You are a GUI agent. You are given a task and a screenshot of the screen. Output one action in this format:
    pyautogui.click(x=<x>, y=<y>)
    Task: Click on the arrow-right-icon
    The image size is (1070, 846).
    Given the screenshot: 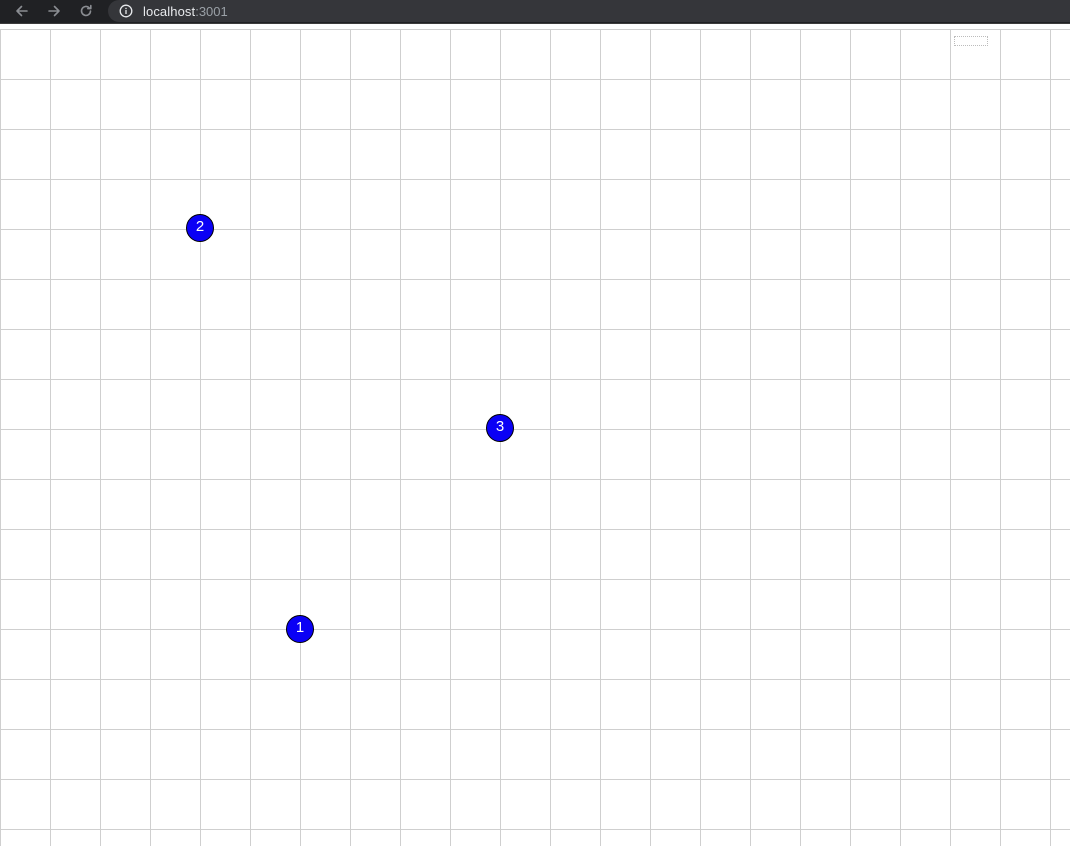 What is the action you would take?
    pyautogui.click(x=54, y=11)
    